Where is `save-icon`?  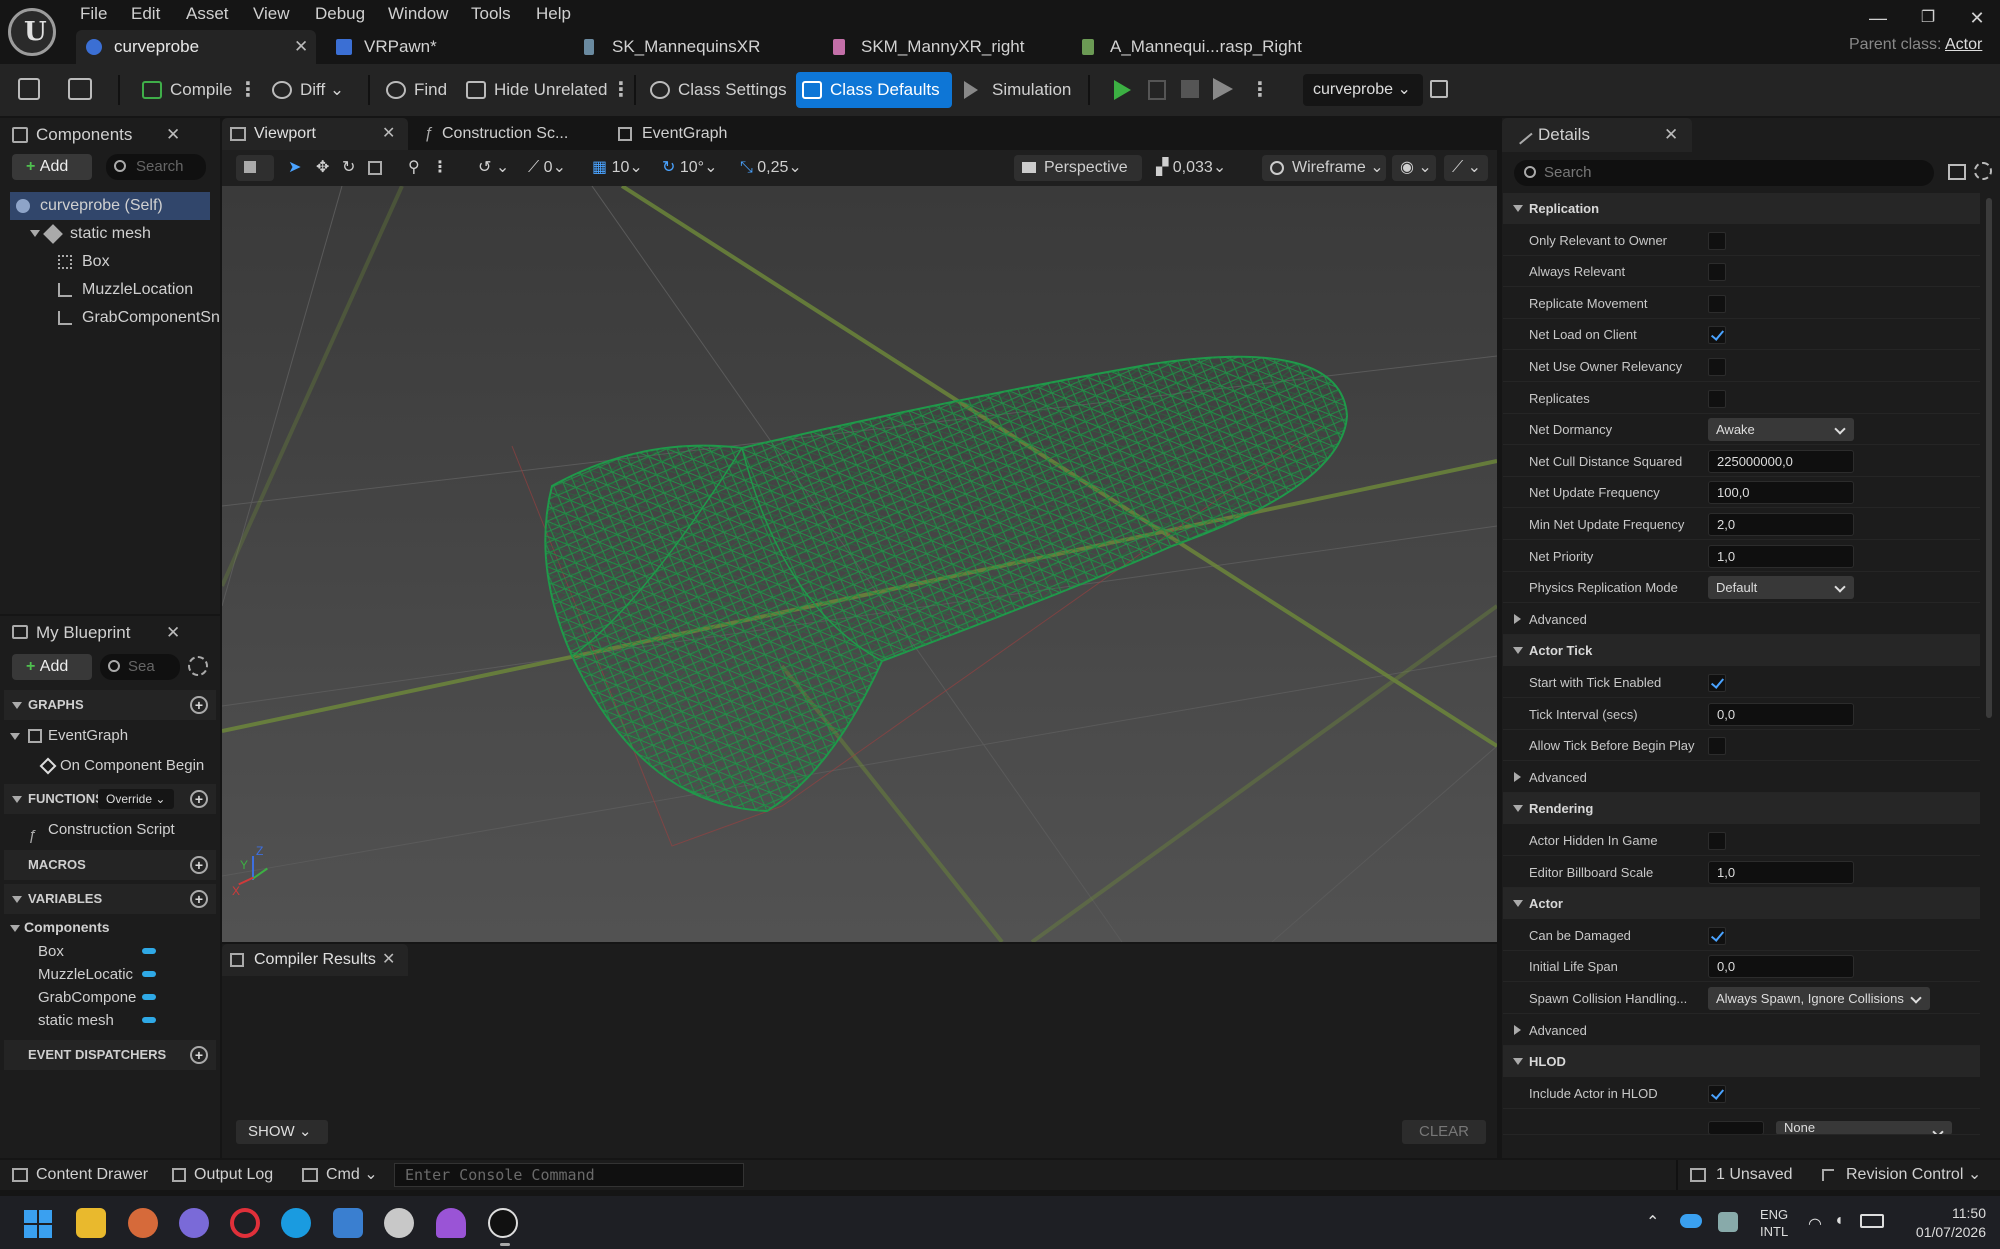
save-icon is located at coordinates (29, 89).